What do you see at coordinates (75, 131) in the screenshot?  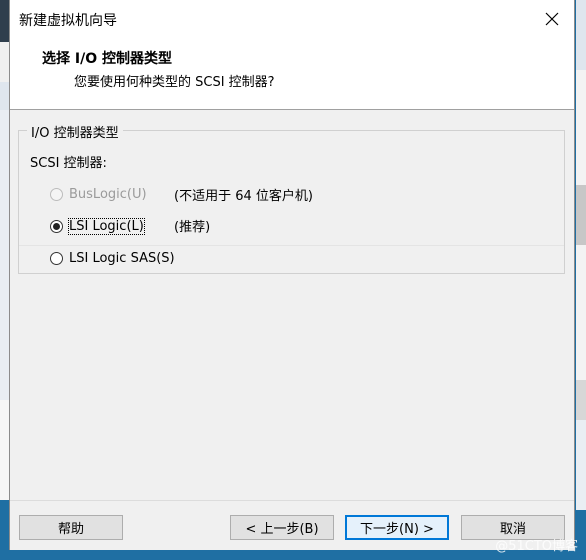 I see `groupbox-legend: I/O 控制器类型` at bounding box center [75, 131].